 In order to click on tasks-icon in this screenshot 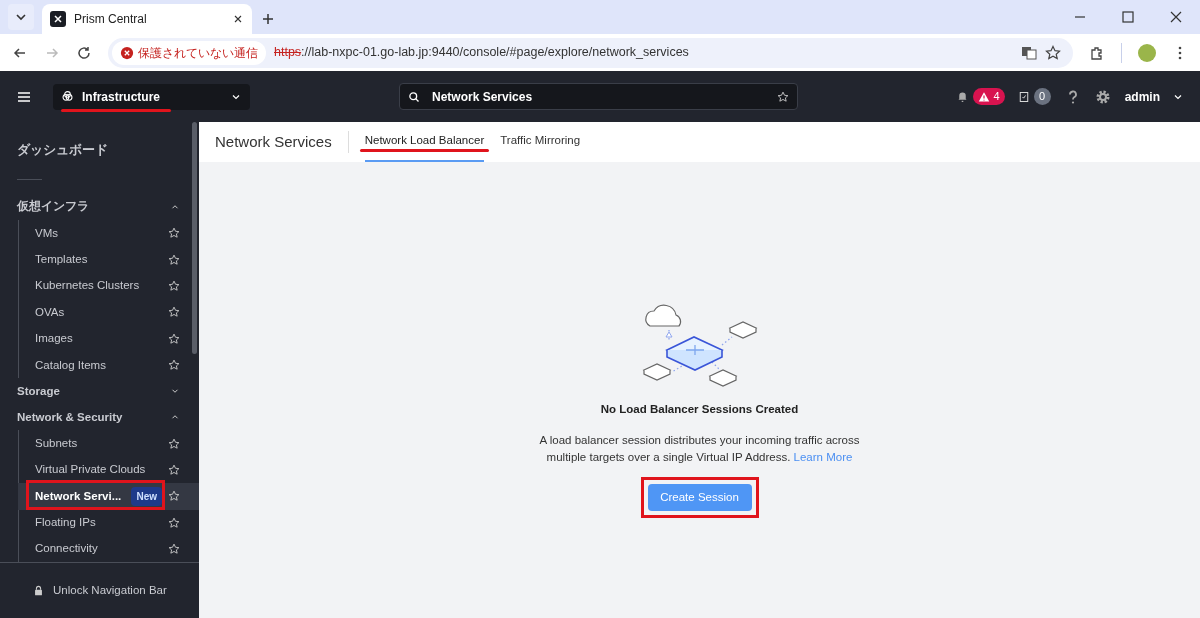, I will do `click(1023, 96)`.